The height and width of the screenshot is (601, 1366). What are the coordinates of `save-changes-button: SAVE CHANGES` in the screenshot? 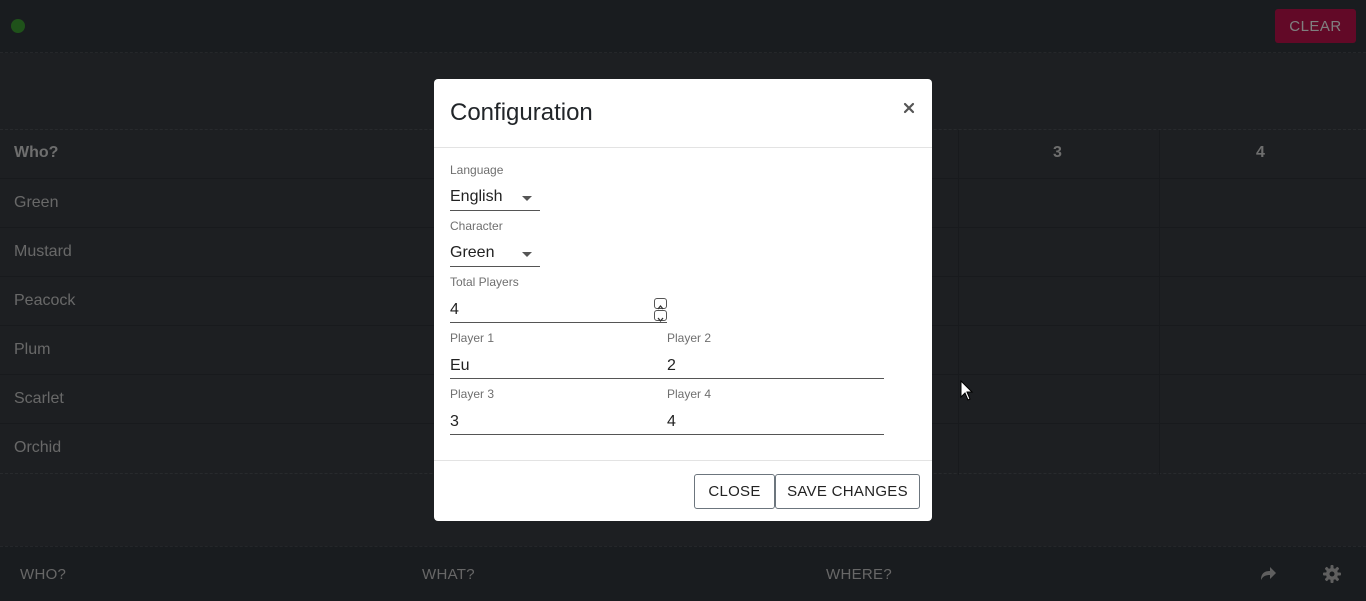 It's located at (847, 491).